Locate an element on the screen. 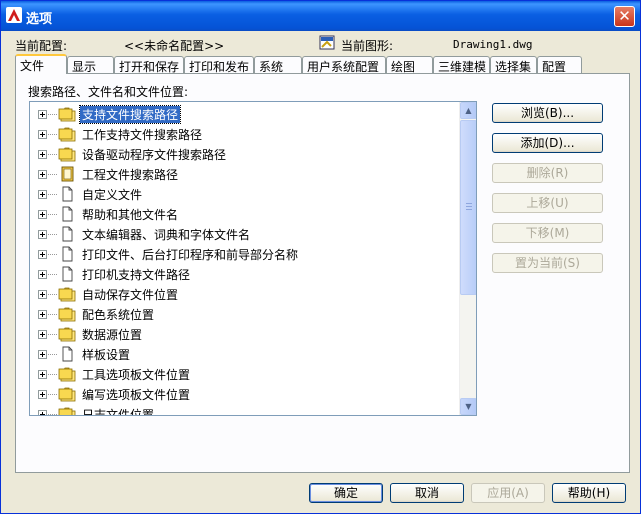 This screenshot has width=641, height=514. scroll-up-button: ▲ is located at coordinates (468, 110).